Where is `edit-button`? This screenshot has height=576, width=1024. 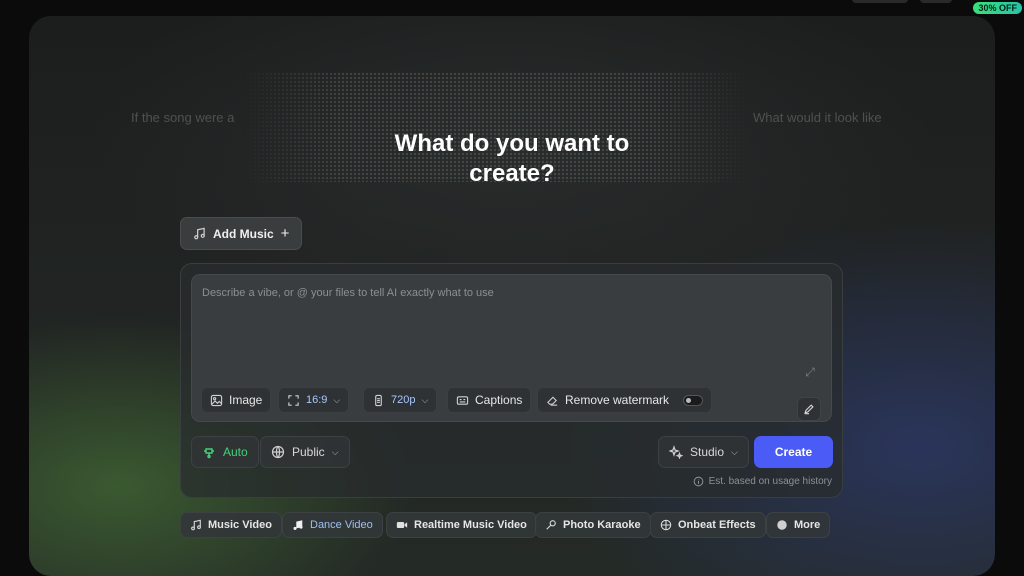
edit-button is located at coordinates (809, 409).